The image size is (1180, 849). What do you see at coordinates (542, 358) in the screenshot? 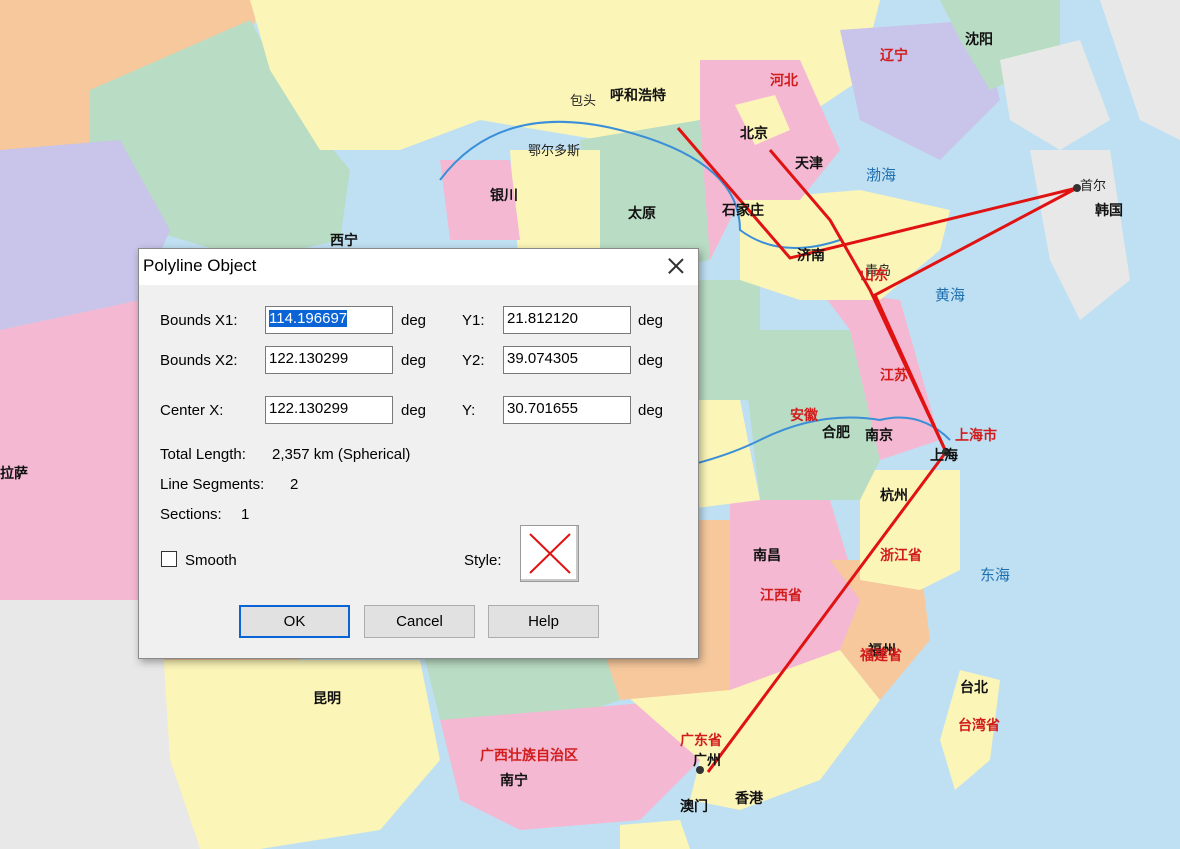
I see `y2-value: 39.074305` at bounding box center [542, 358].